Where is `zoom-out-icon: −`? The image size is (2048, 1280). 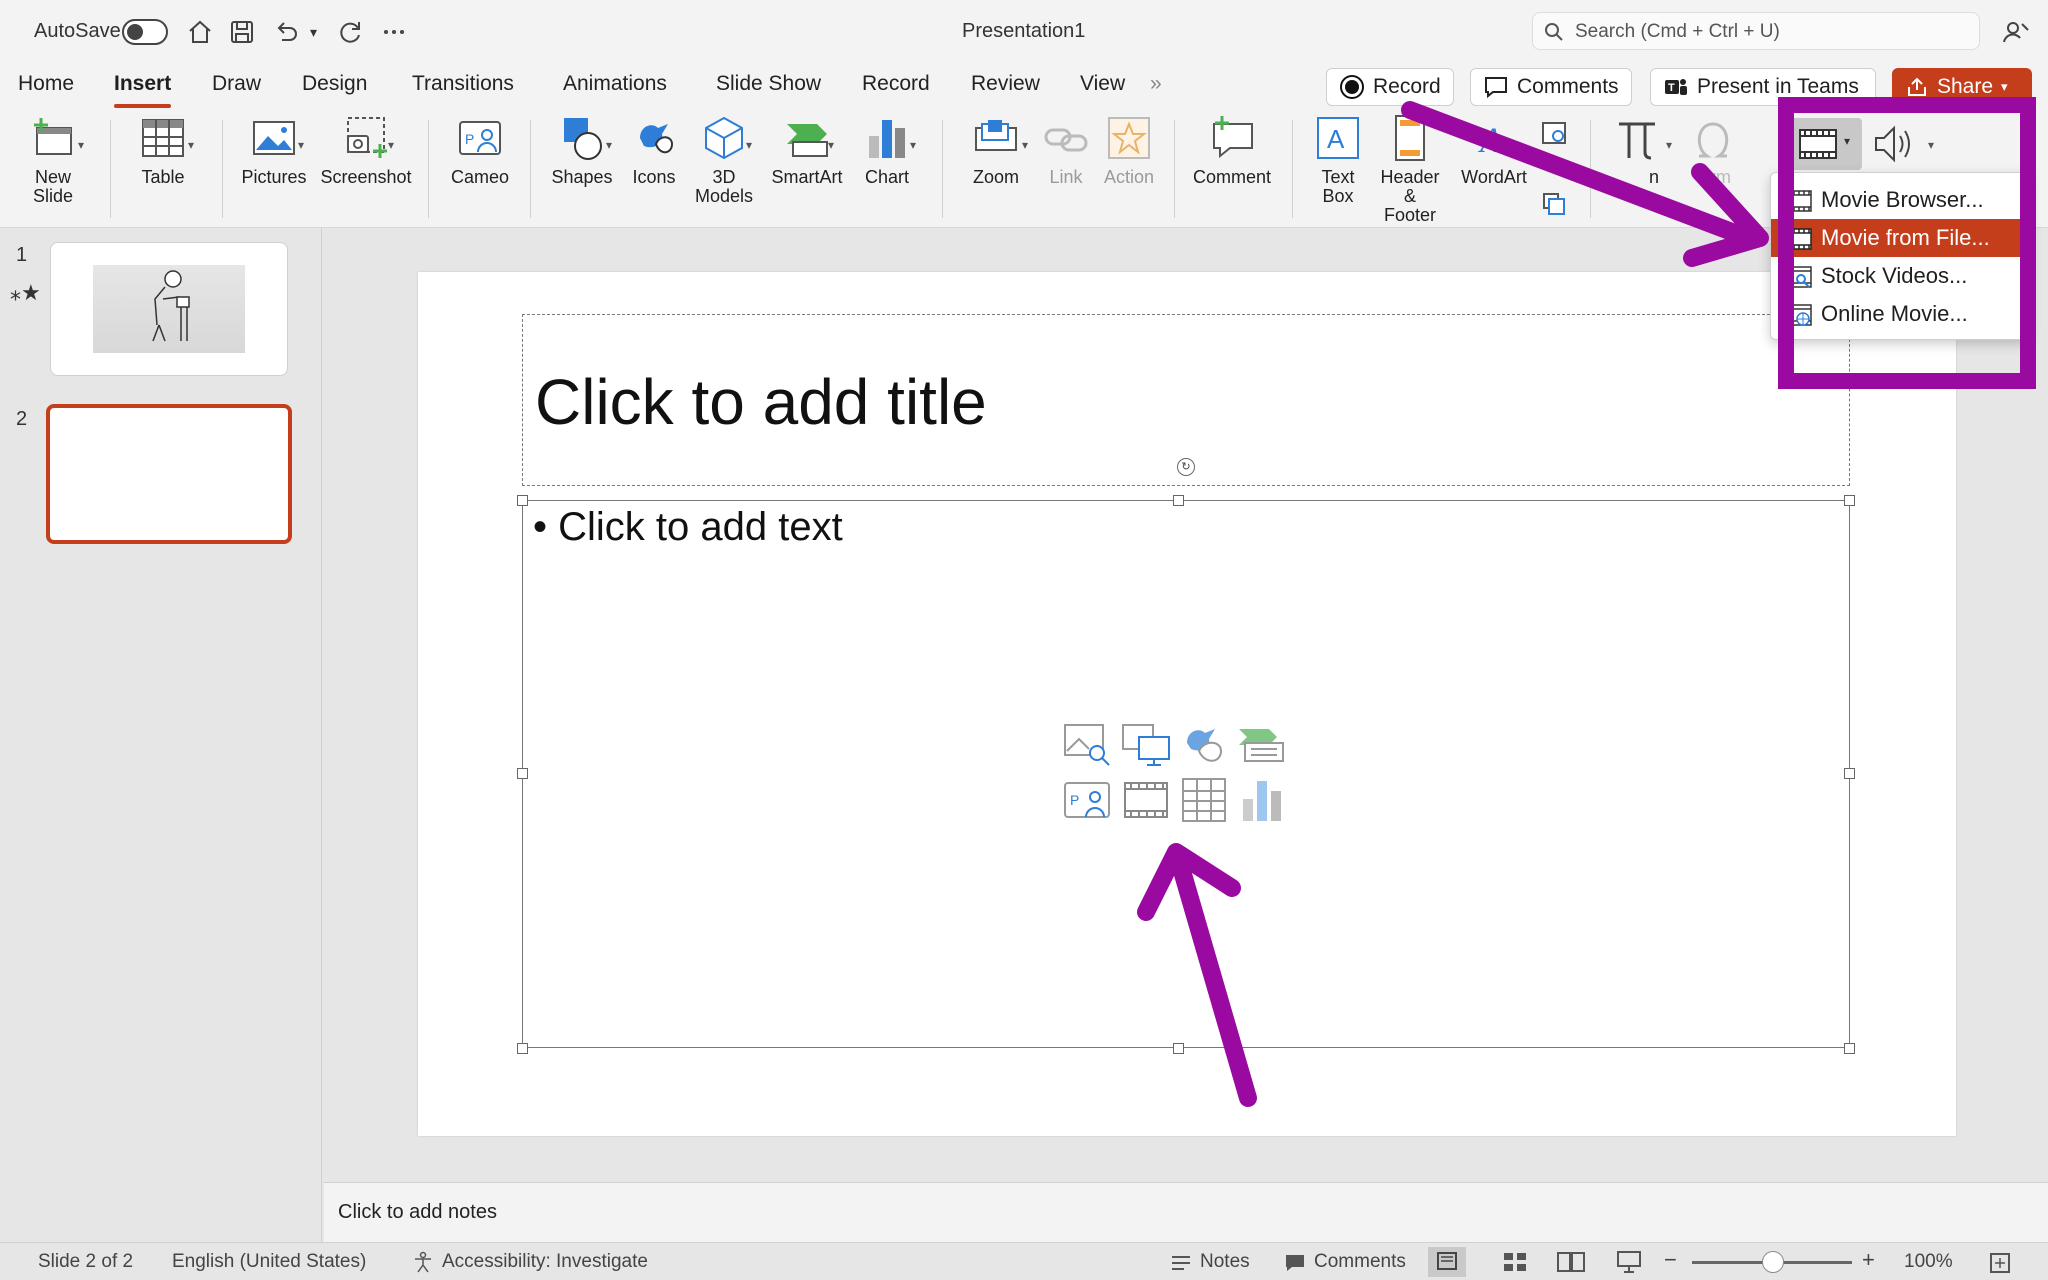
zoom-out-icon: − is located at coordinates (1670, 1260).